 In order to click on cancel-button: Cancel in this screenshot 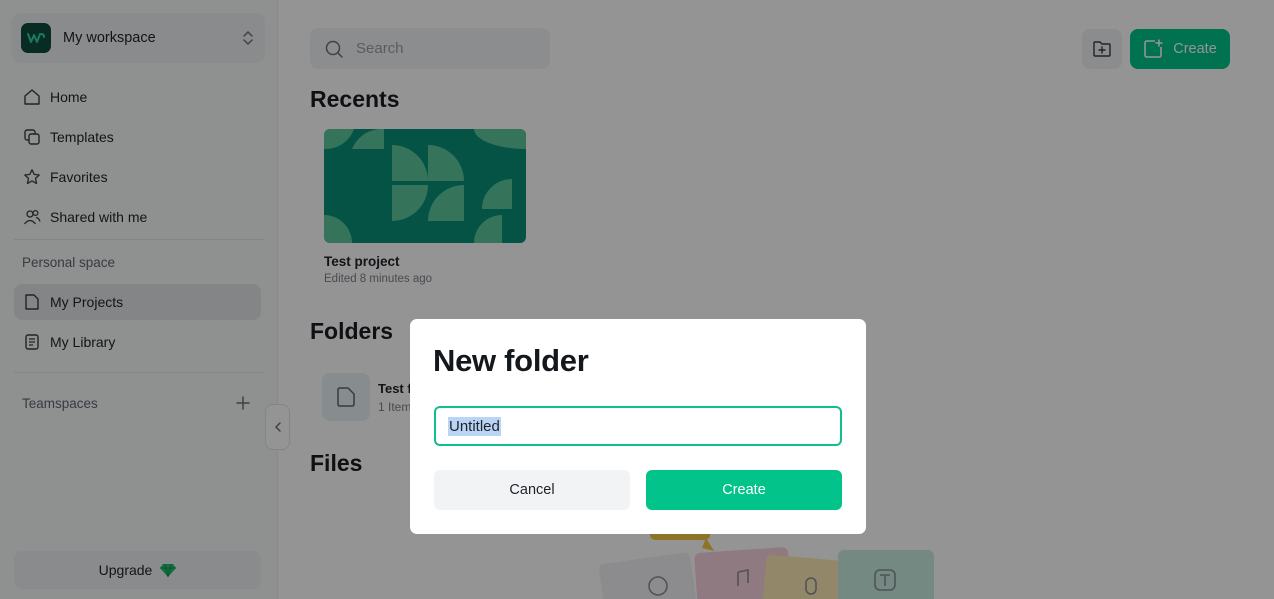, I will do `click(532, 490)`.